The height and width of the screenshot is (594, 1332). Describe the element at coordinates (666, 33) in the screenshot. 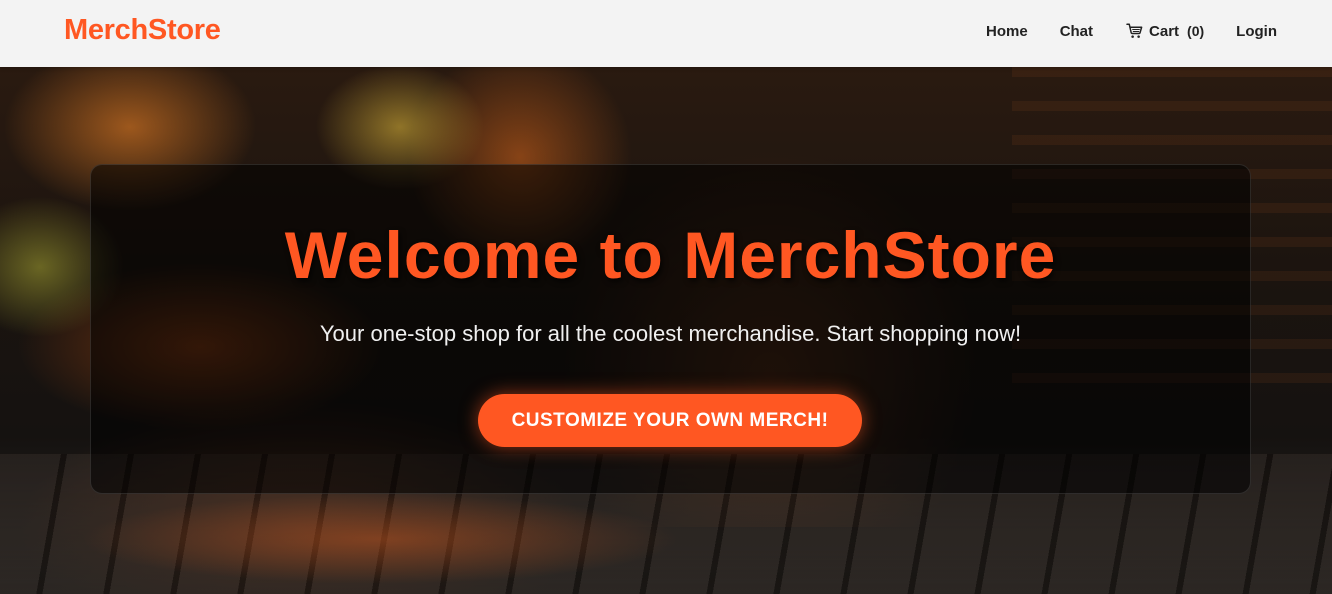

I see `navbar: MerchStore Home Chat Cart (0) Login` at that location.